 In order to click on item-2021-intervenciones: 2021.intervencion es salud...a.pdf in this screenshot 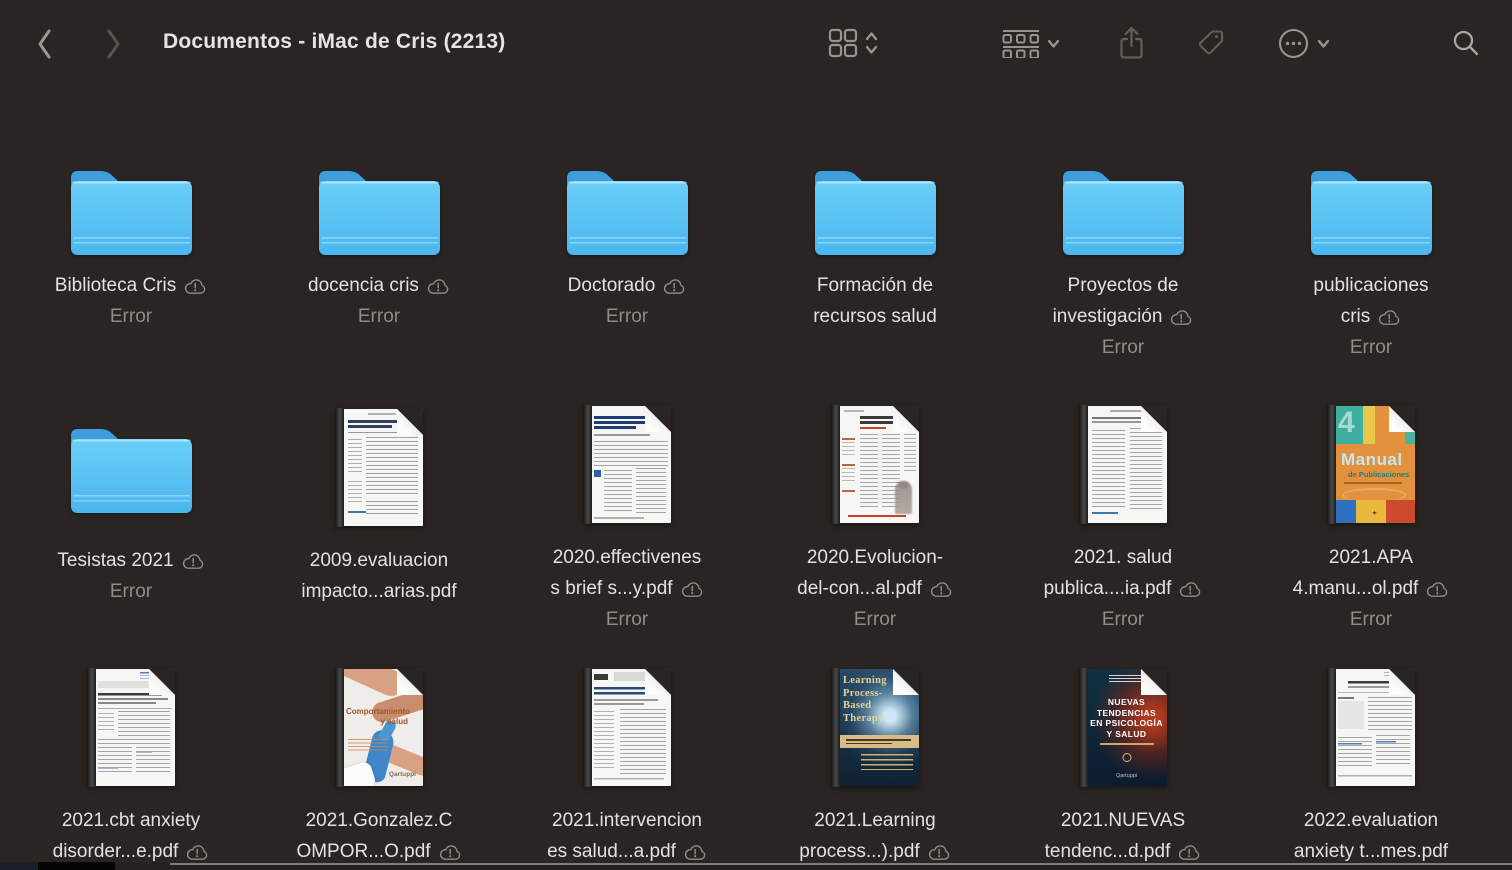, I will do `click(627, 752)`.